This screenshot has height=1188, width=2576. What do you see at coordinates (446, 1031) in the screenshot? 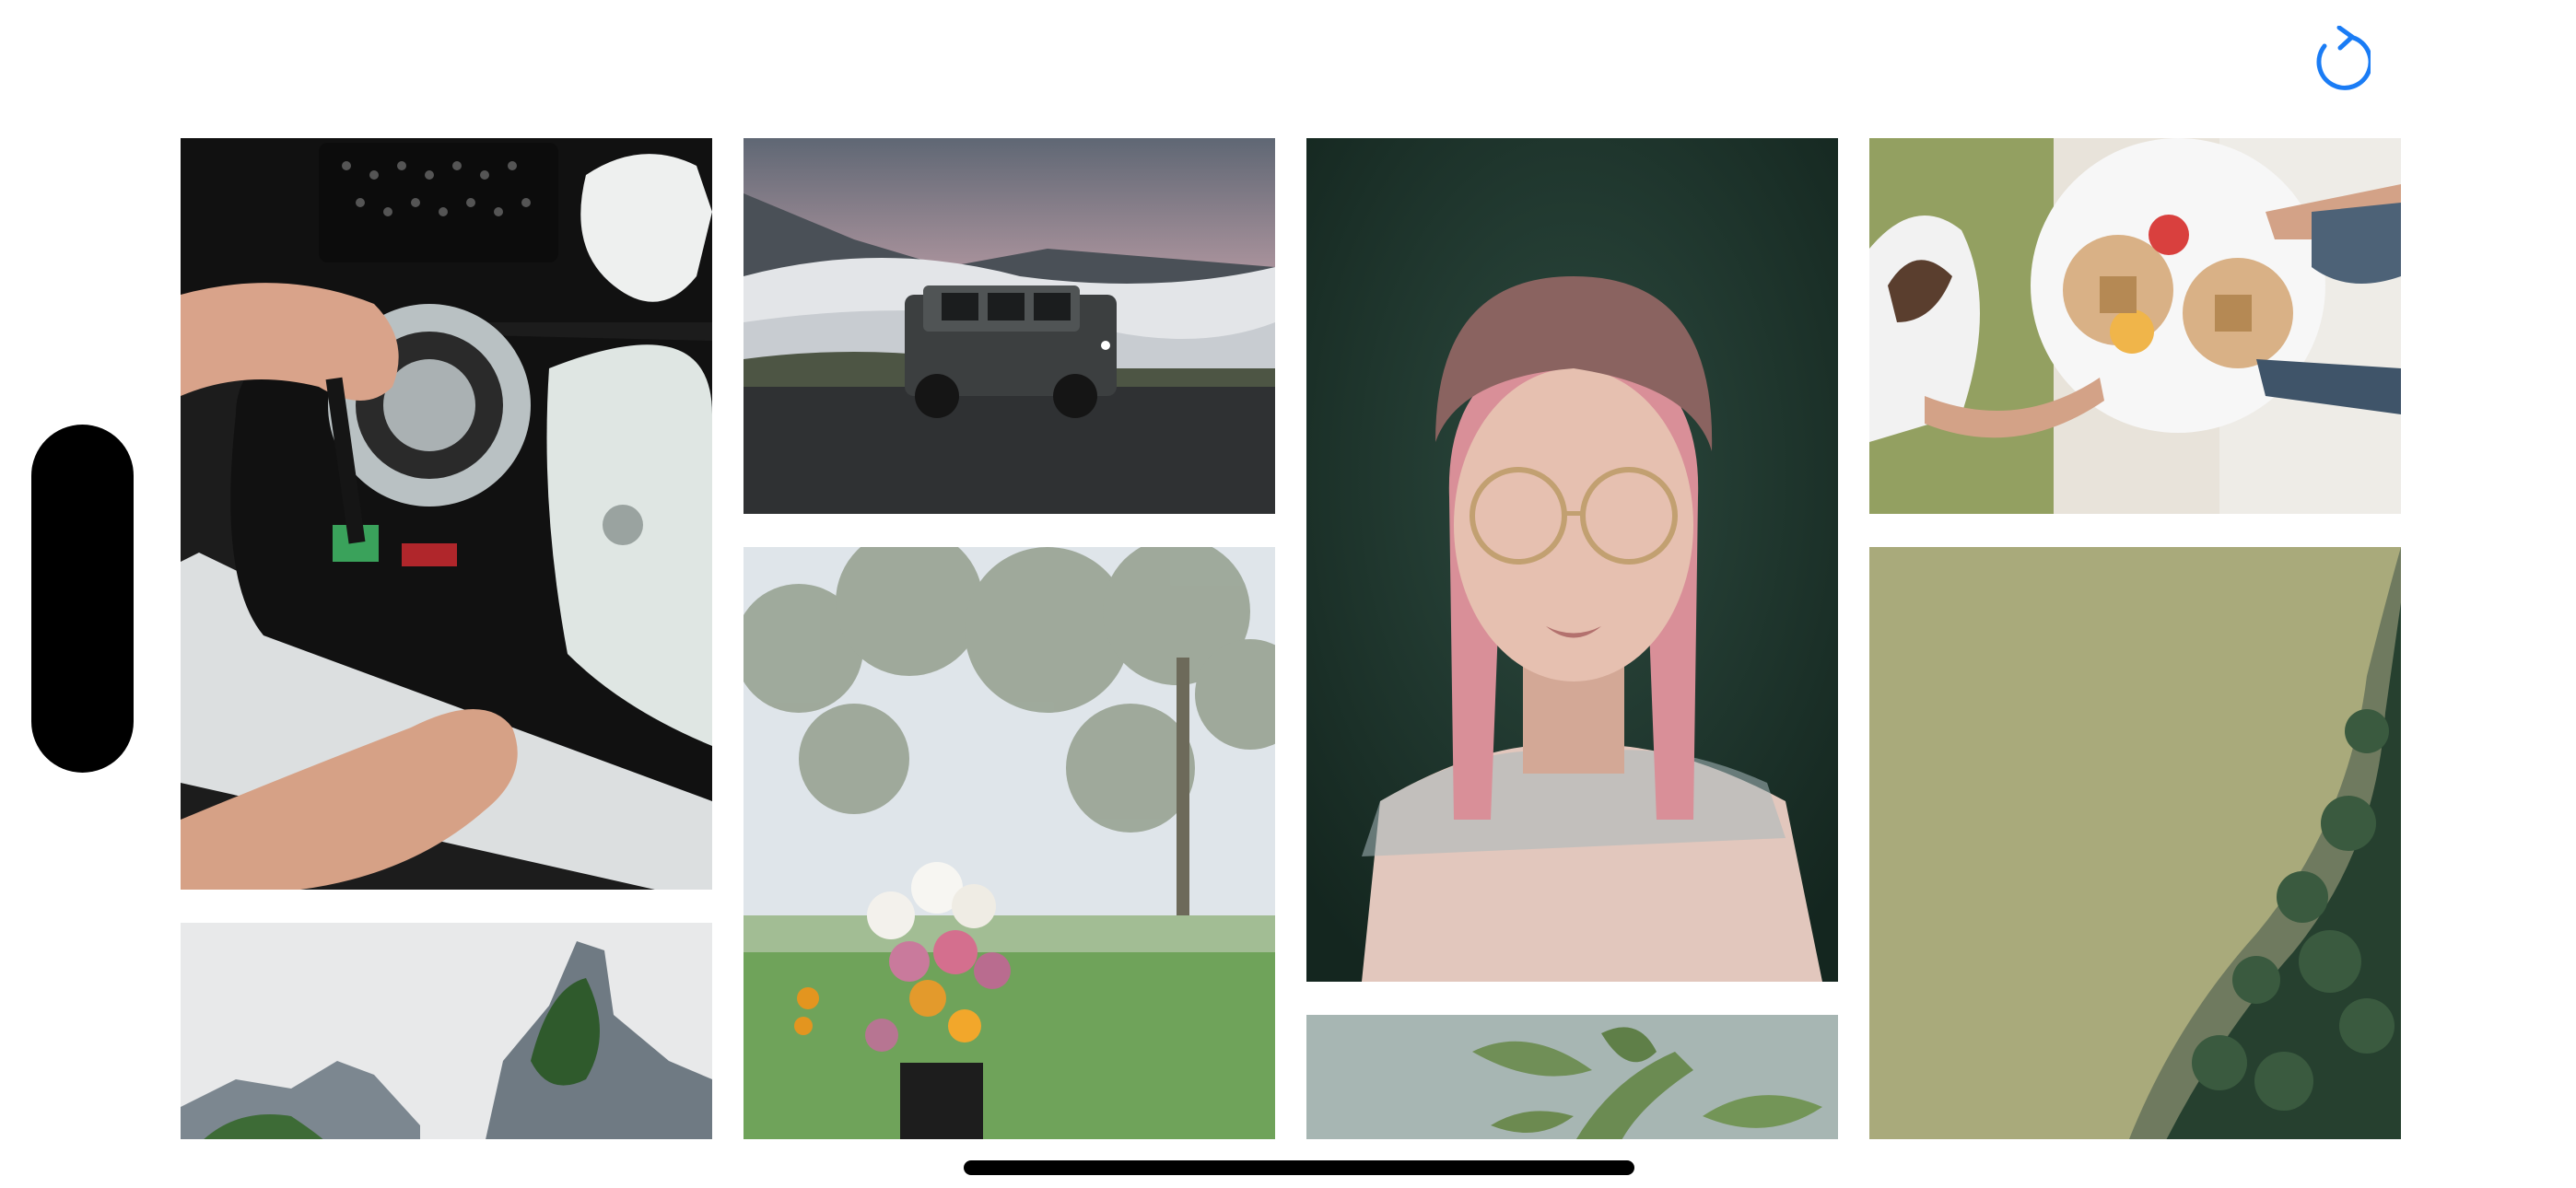
I see `photo-rock-peaks` at bounding box center [446, 1031].